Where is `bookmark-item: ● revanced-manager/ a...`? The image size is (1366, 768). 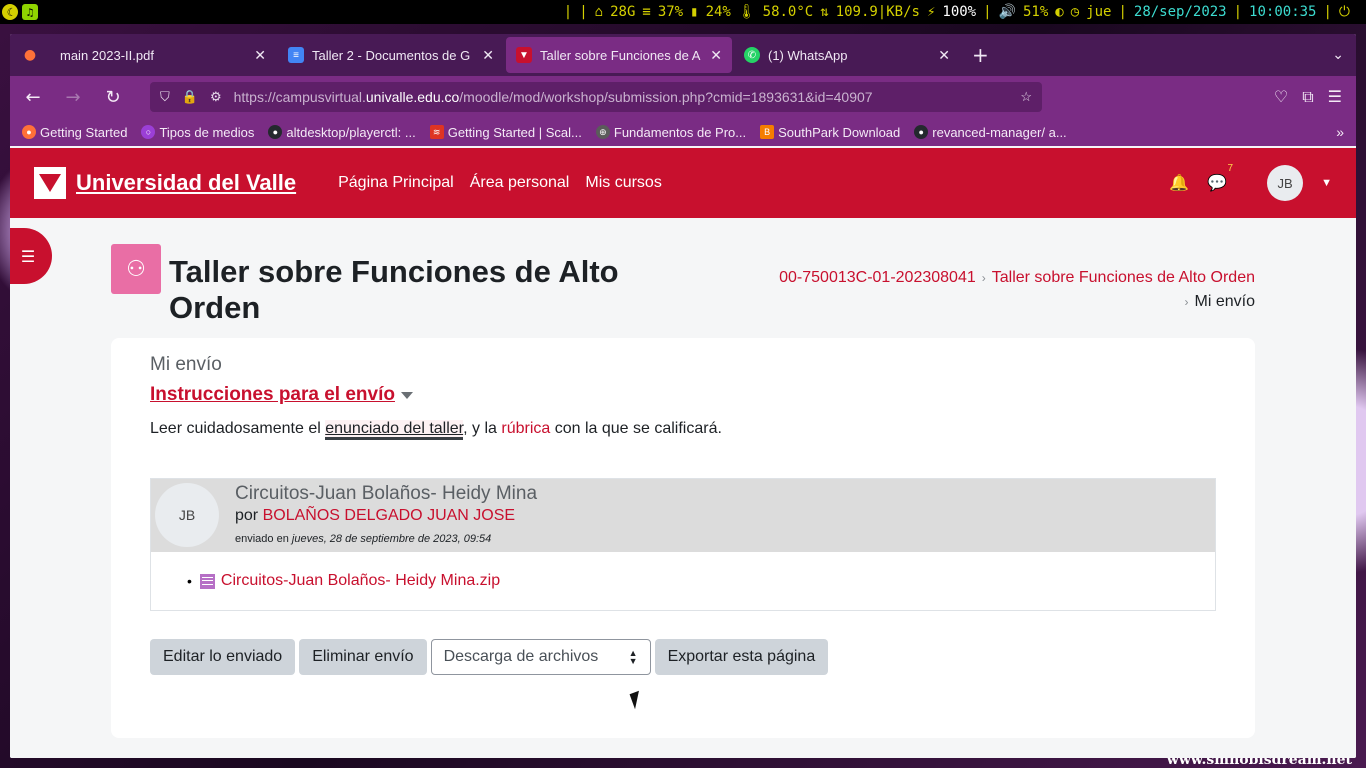
bookmark-item: ● revanced-manager/ a... is located at coordinates (990, 132).